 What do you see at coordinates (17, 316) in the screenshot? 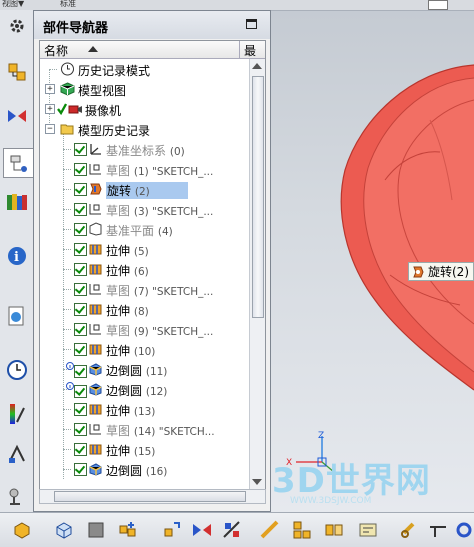
I see `web-browser-icon` at bounding box center [17, 316].